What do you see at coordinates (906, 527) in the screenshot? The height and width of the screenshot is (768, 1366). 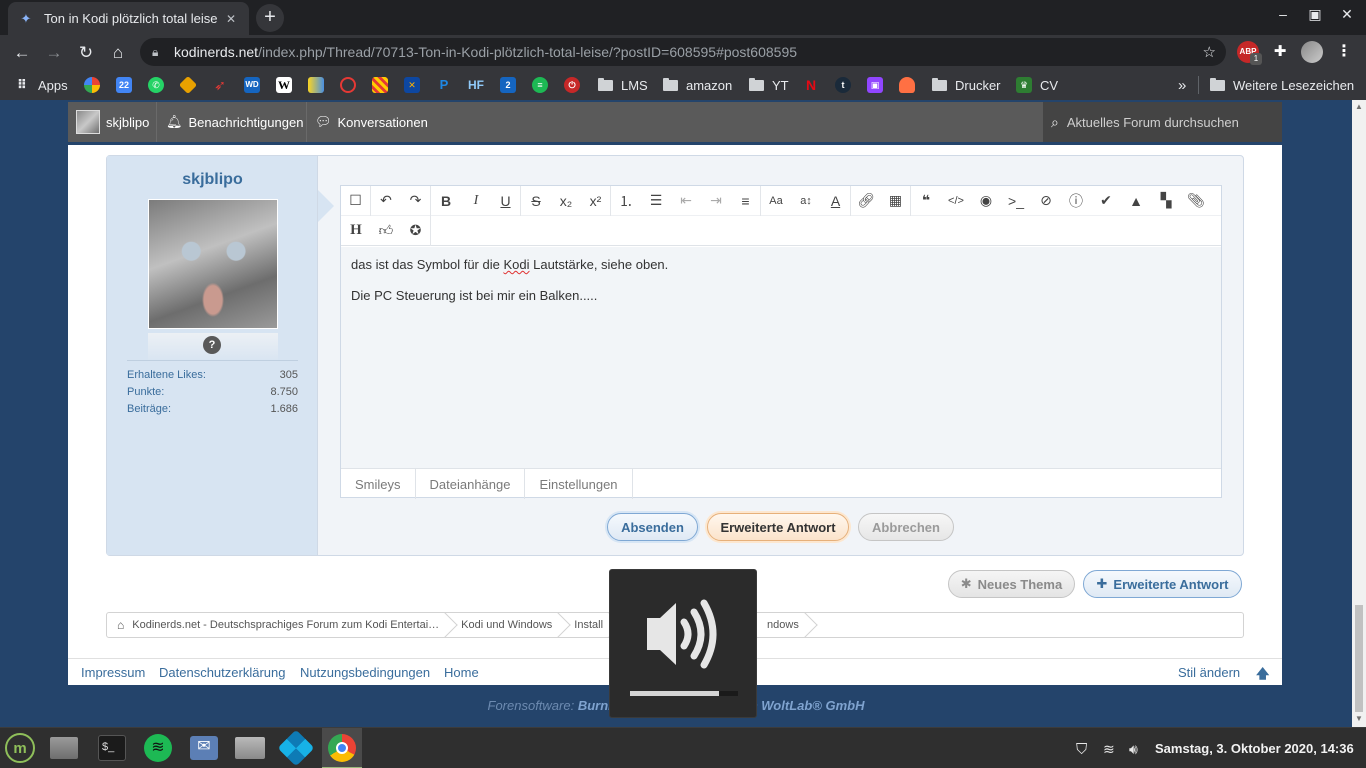 I see `cancel-button: Abbrechen` at bounding box center [906, 527].